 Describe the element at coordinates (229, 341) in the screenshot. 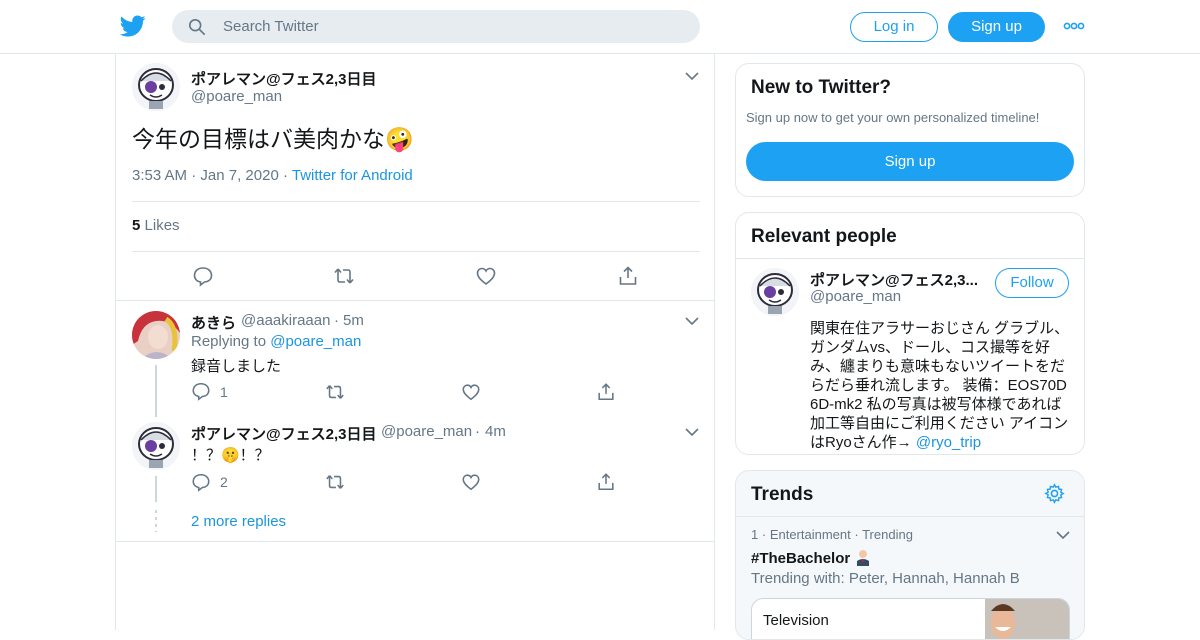

I see `replying-label: Replying to` at that location.